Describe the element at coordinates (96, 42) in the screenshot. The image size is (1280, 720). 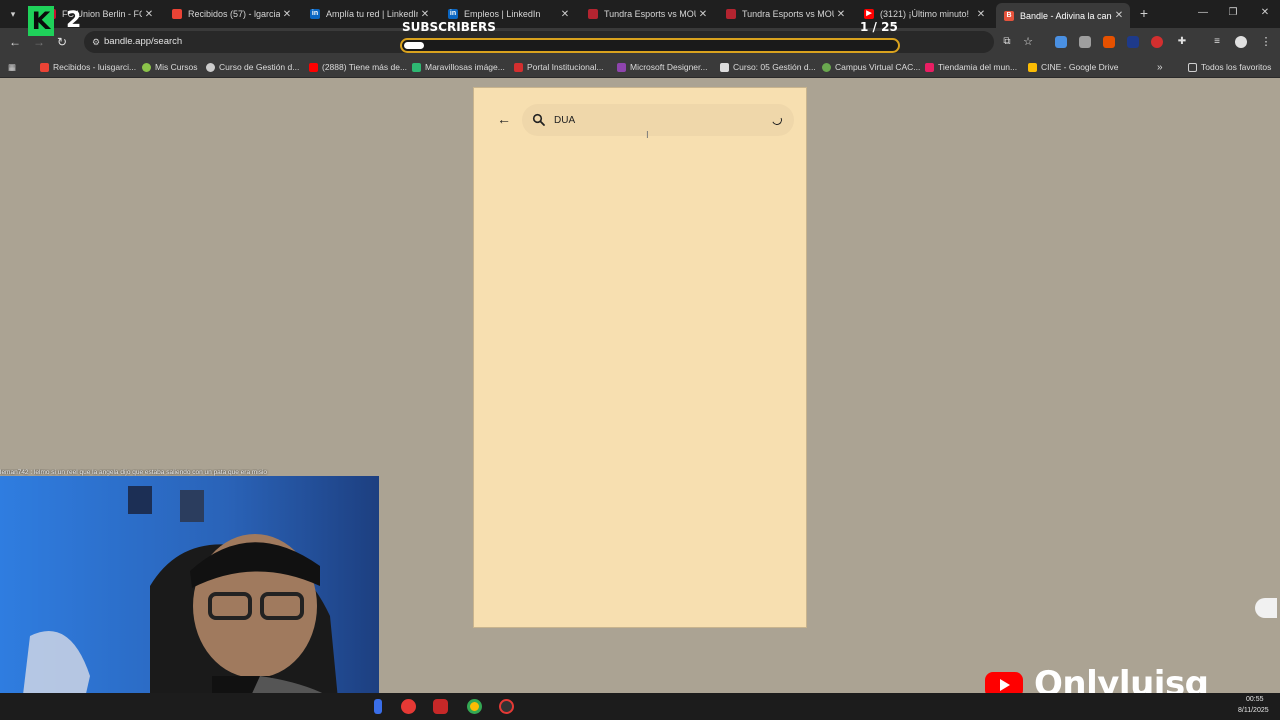
I see `site-info-icon: ⚙` at that location.